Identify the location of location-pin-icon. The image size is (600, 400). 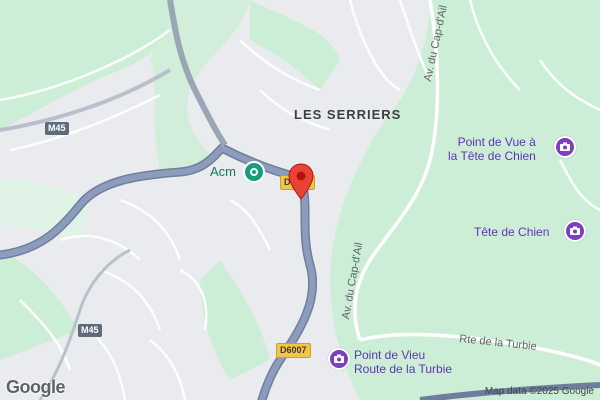
(301, 182).